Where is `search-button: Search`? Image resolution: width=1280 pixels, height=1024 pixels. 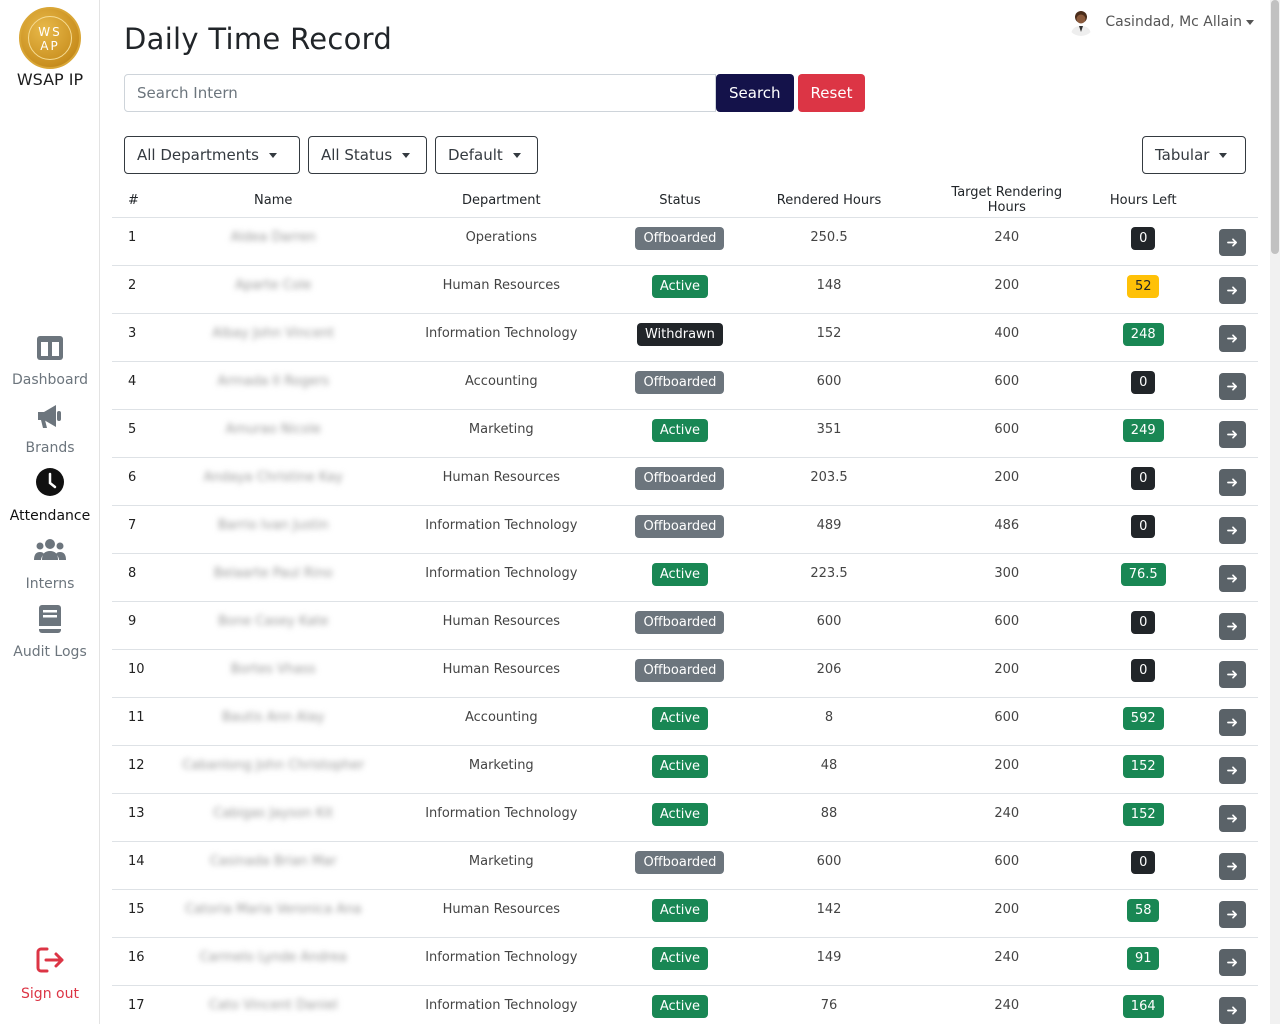
search-button: Search is located at coordinates (755, 93).